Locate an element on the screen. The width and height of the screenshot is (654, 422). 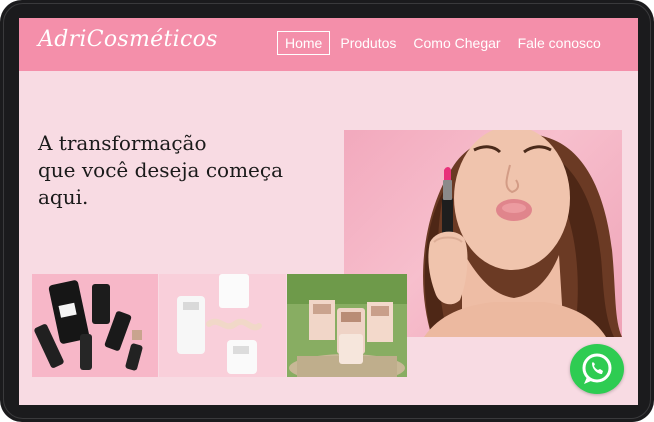
nav-produtos: Produtos is located at coordinates (368, 43).